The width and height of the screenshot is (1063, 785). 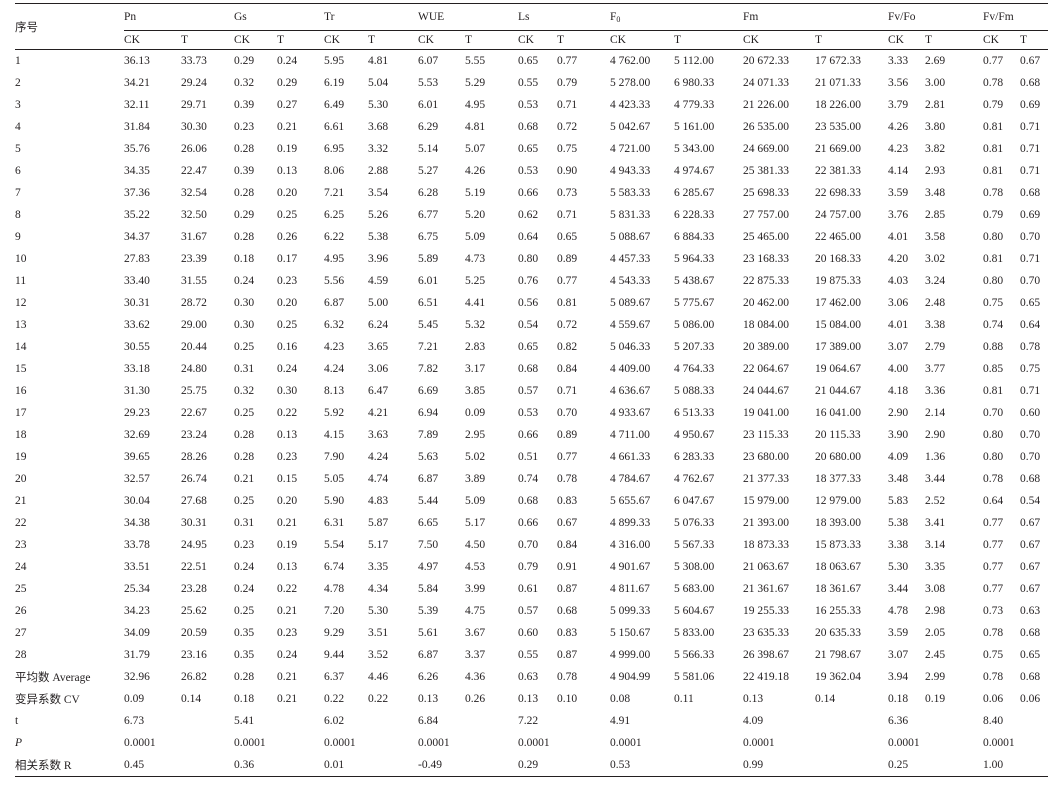 What do you see at coordinates (194, 193) in the screenshot?
I see `table-cell: 32.54` at bounding box center [194, 193].